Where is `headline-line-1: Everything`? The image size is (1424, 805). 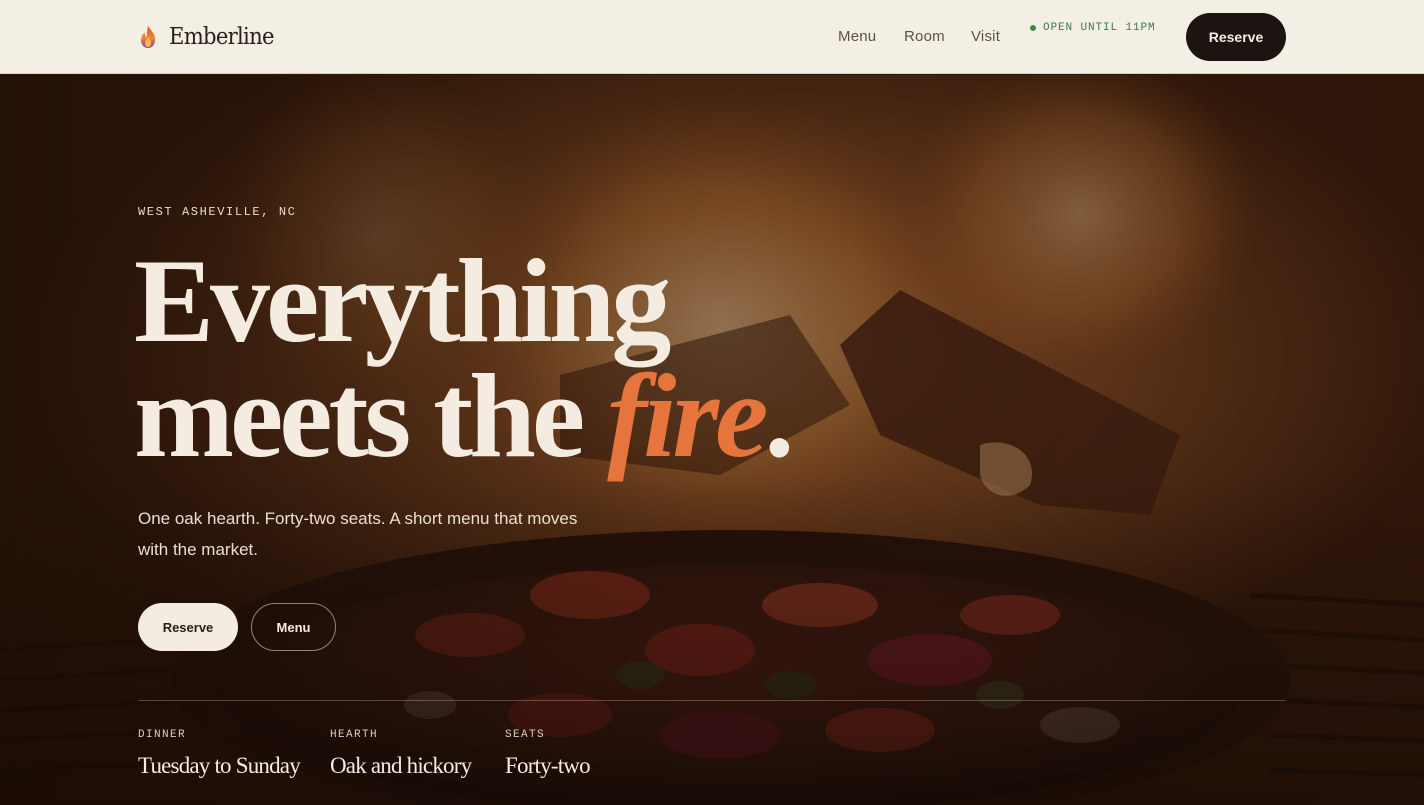 headline-line-1: Everything is located at coordinates (402, 300).